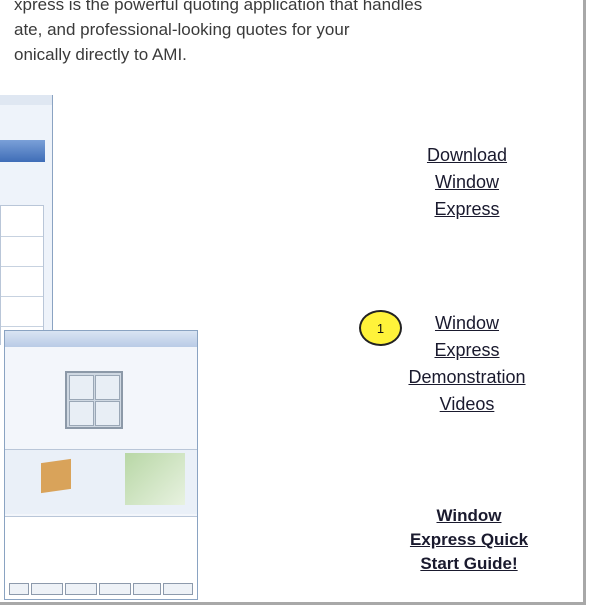  What do you see at coordinates (101, 465) in the screenshot?
I see `app-screenshot` at bounding box center [101, 465].